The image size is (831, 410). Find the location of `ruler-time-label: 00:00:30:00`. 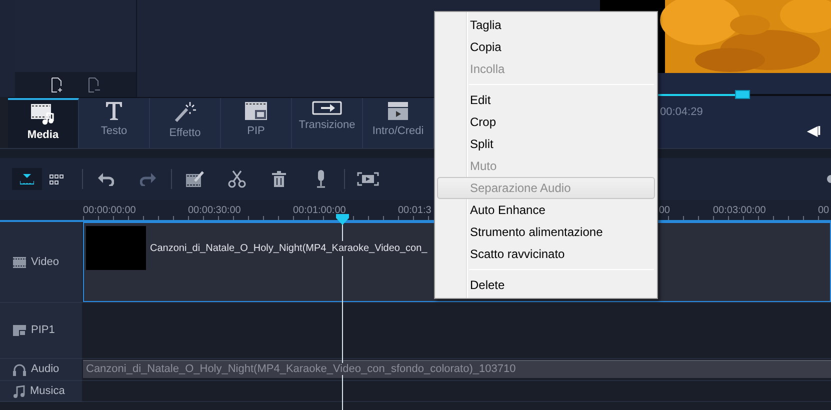

ruler-time-label: 00:00:30:00 is located at coordinates (215, 211).